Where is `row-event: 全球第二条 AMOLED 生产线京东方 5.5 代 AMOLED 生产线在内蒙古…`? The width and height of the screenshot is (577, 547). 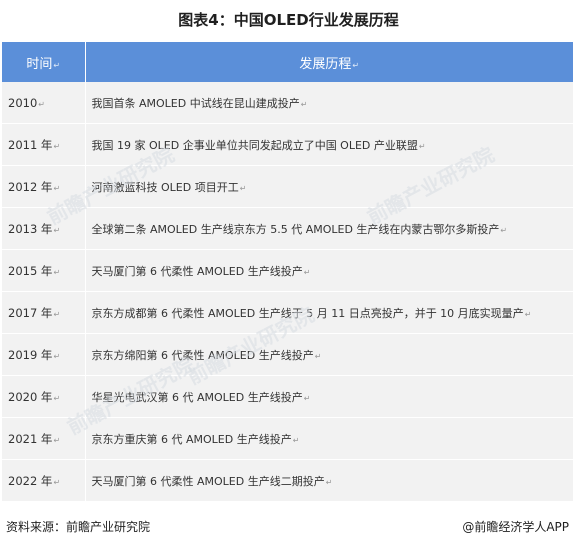 row-event: 全球第二条 AMOLED 生产线京东方 5.5 代 AMOLED 生产线在内蒙古… is located at coordinates (329, 228).